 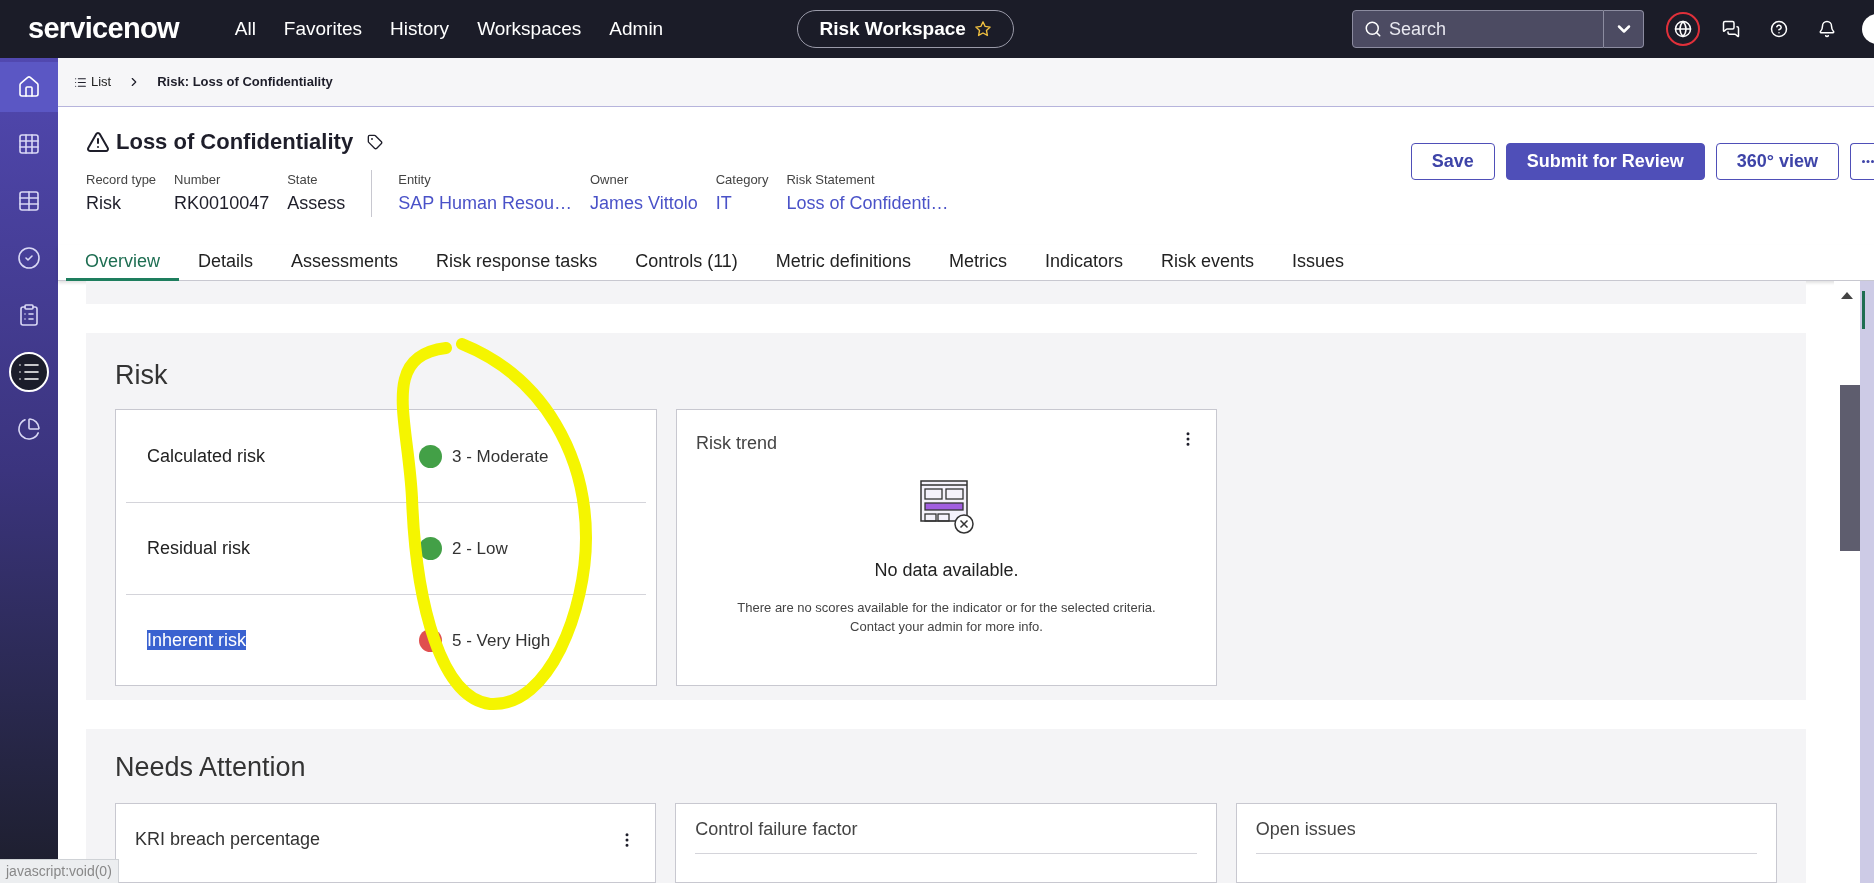 I want to click on nav-menu-item: History, so click(x=420, y=29).